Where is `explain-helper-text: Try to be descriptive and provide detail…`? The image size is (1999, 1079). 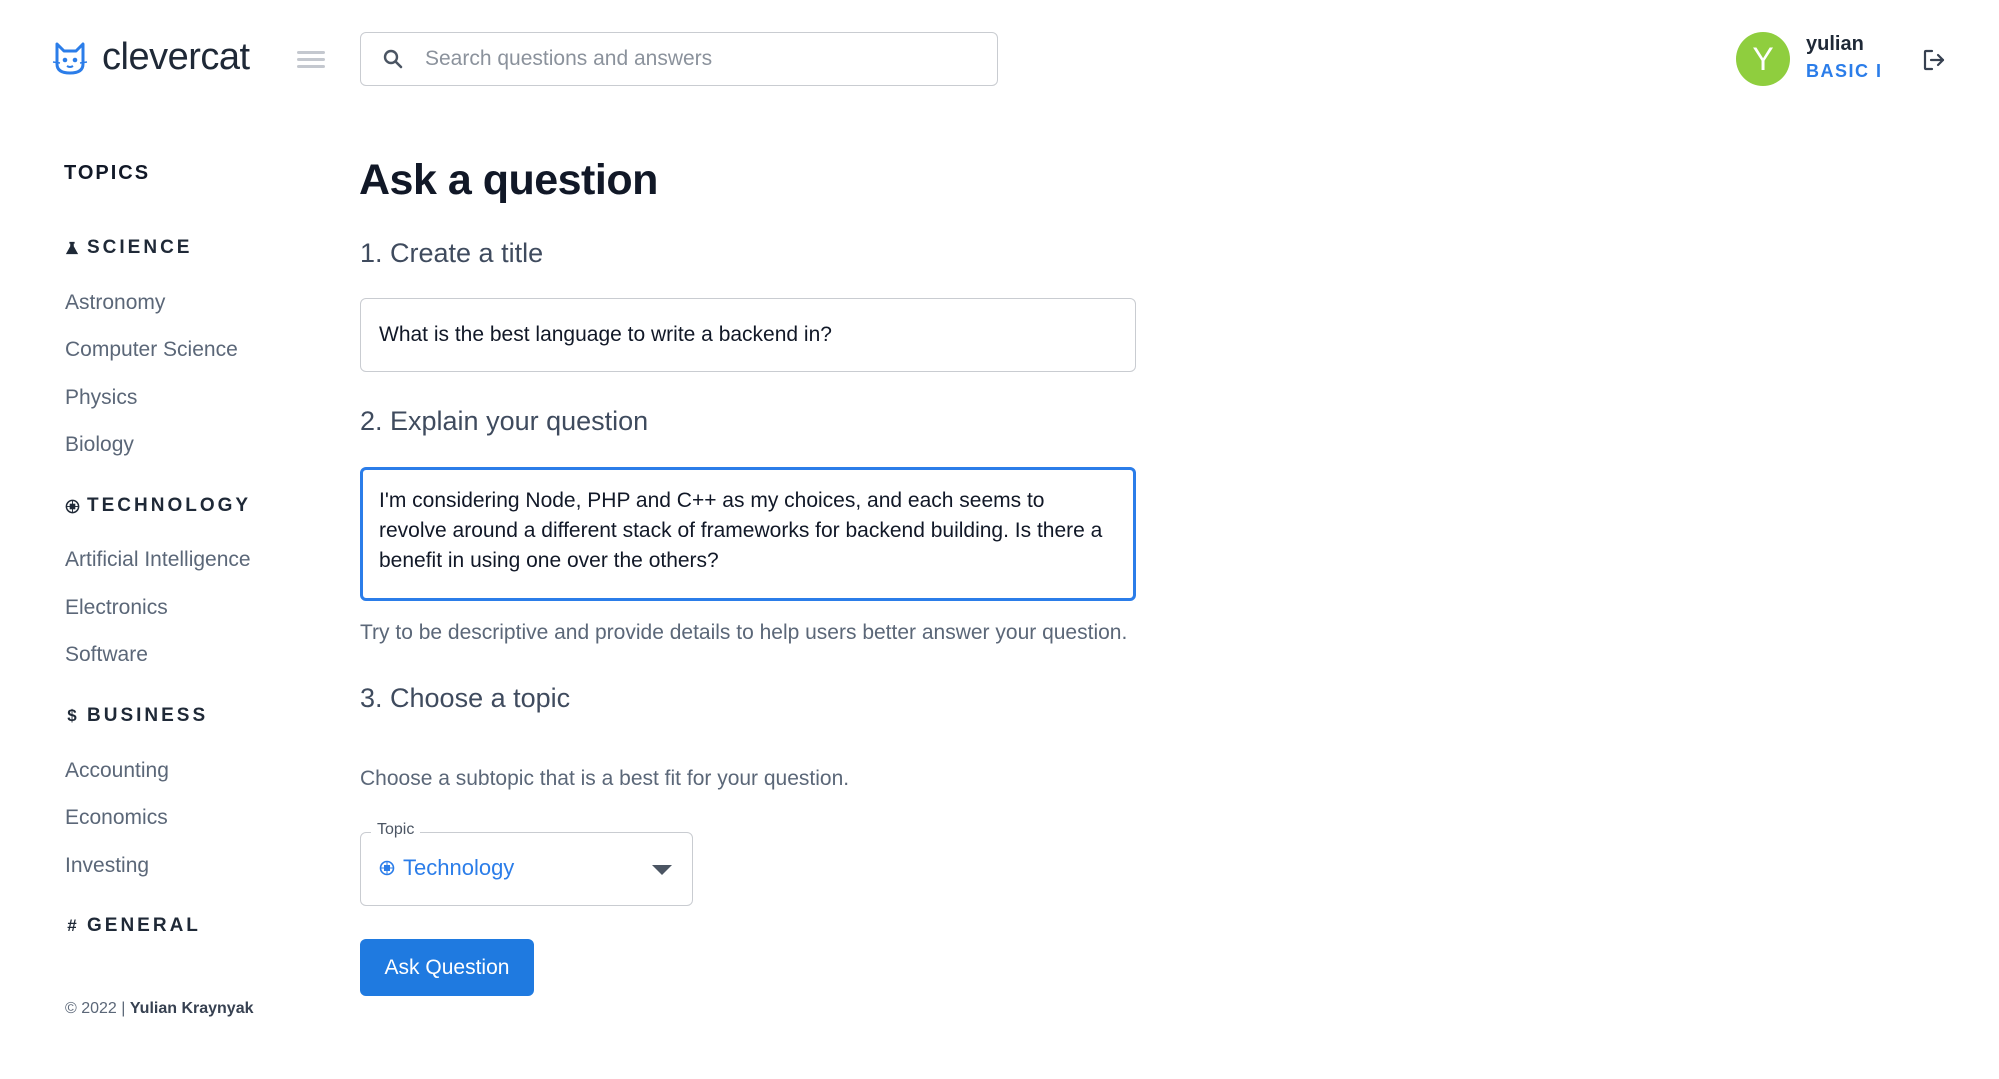
explain-helper-text: Try to be descriptive and provide detail… is located at coordinates (744, 632).